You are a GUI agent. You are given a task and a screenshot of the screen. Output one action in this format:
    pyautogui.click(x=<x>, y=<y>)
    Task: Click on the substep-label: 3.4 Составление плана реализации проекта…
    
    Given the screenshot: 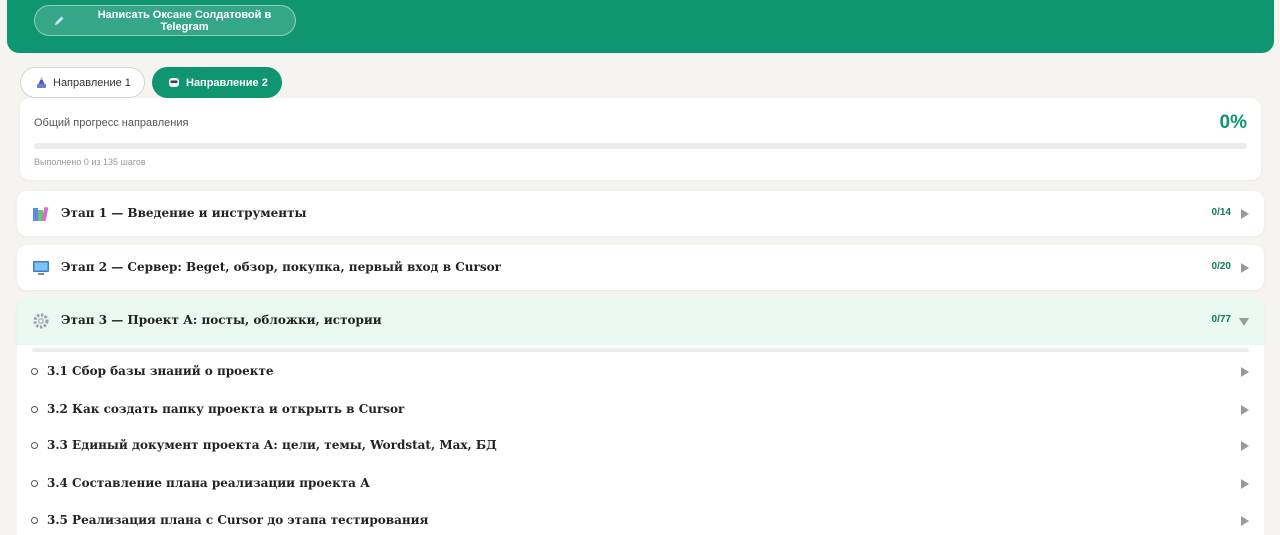 What is the action you would take?
    pyautogui.click(x=208, y=483)
    